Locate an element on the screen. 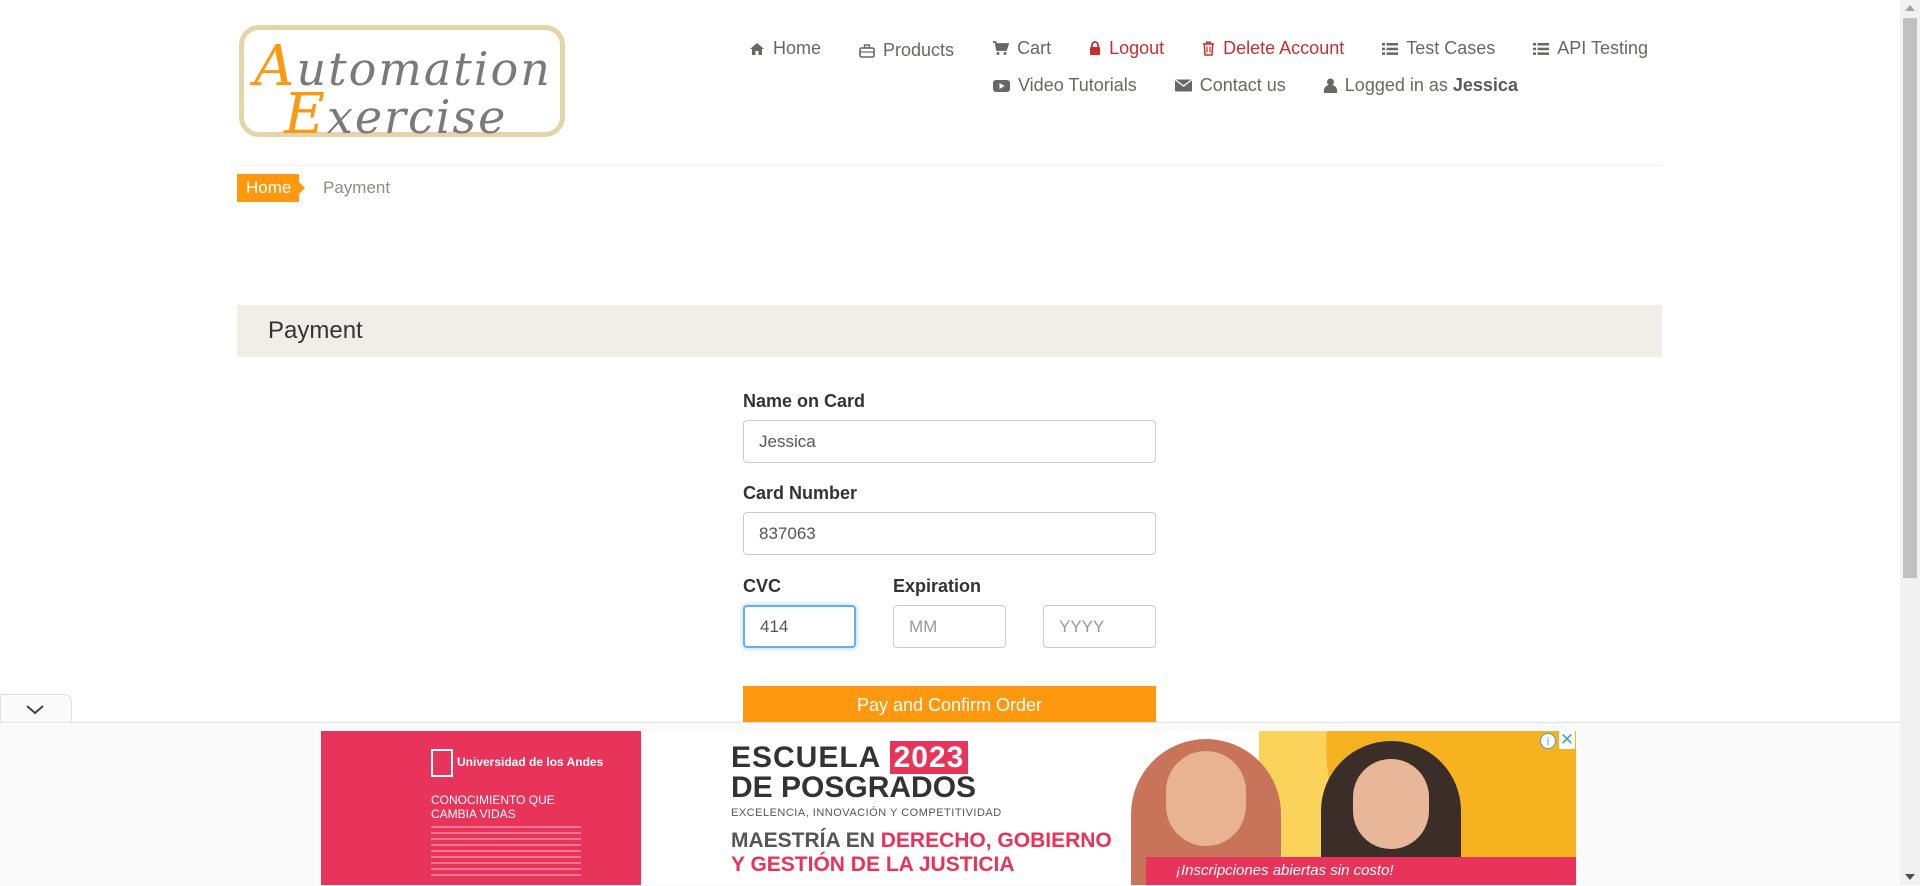 This screenshot has width=1920, height=886. nav-products: Products is located at coordinates (906, 50).